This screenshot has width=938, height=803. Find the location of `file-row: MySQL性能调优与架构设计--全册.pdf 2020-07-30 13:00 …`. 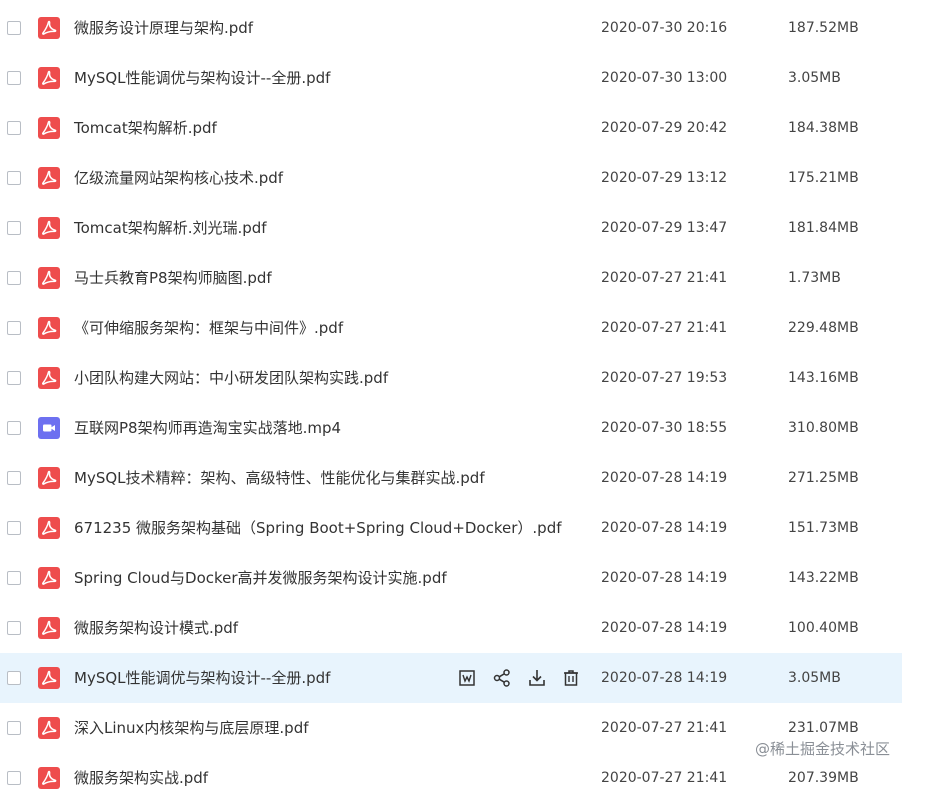

file-row: MySQL性能调优与架构设计--全册.pdf 2020-07-30 13:00 … is located at coordinates (451, 78).